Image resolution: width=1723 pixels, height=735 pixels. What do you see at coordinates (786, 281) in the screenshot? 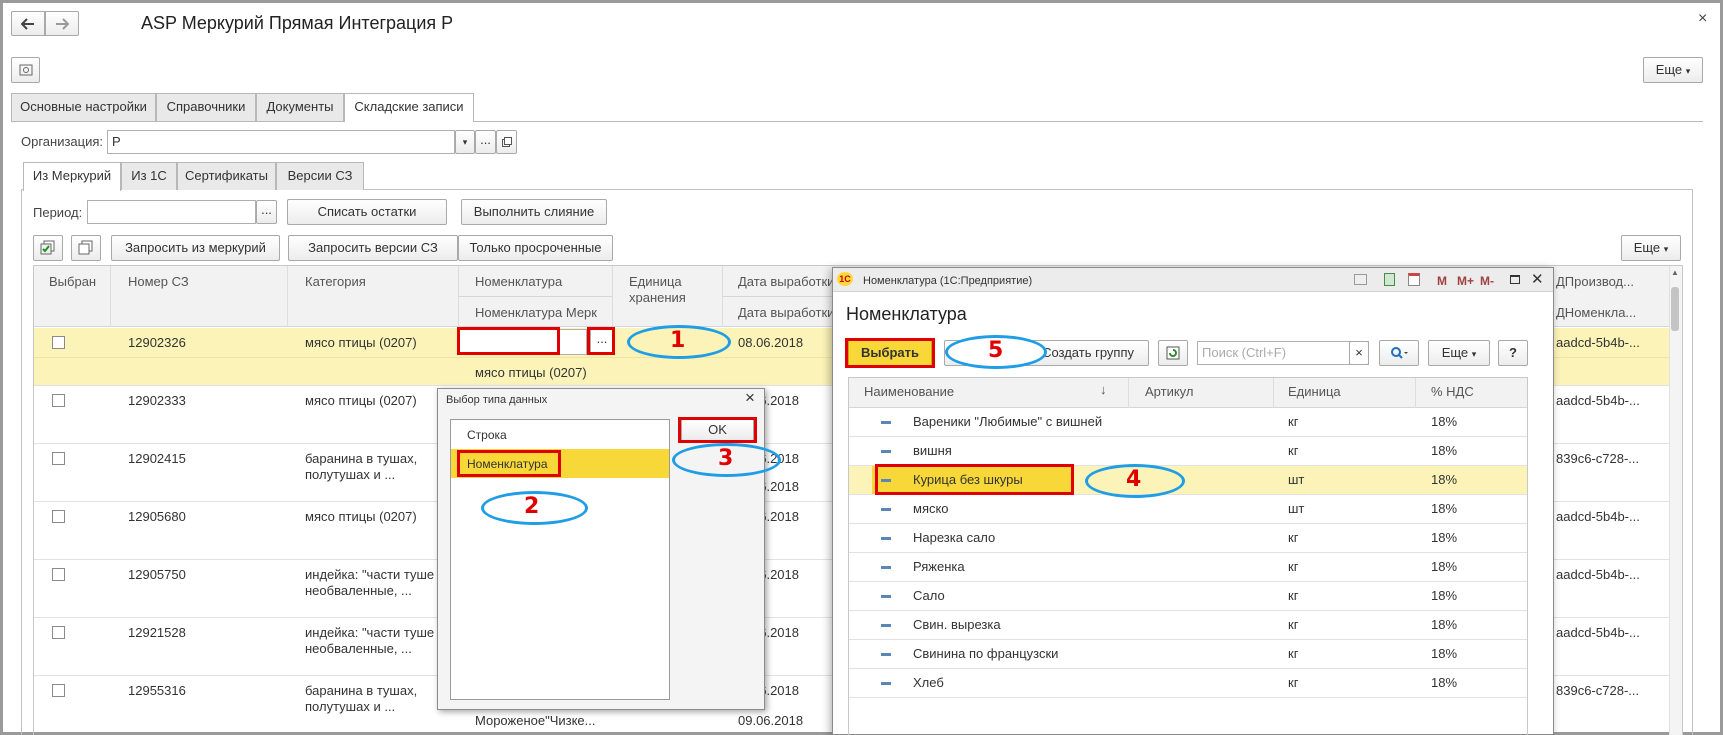
I see `col-production-date: Дата выработки` at bounding box center [786, 281].